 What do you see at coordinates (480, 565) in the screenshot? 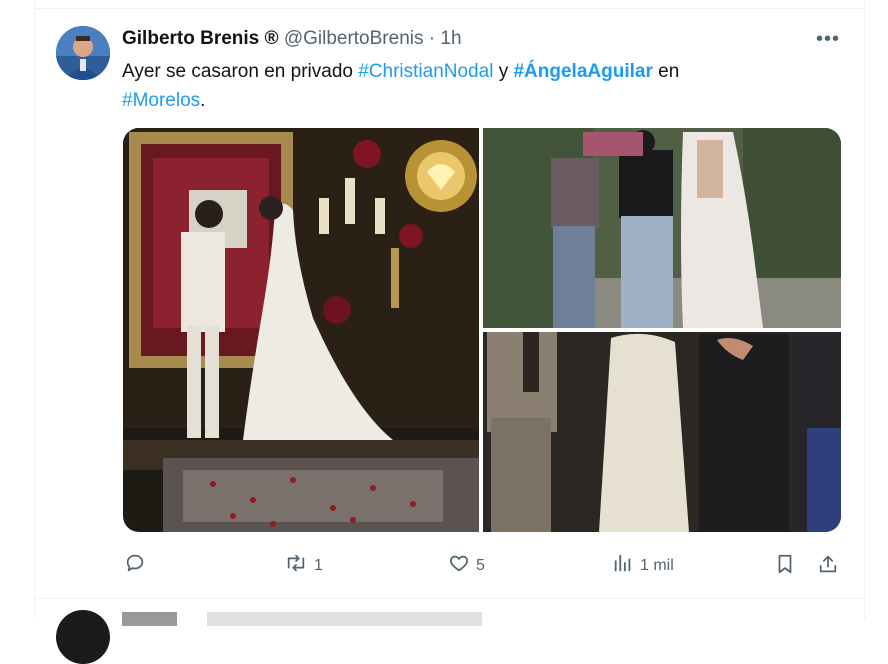
I see `like-count: 5` at bounding box center [480, 565].